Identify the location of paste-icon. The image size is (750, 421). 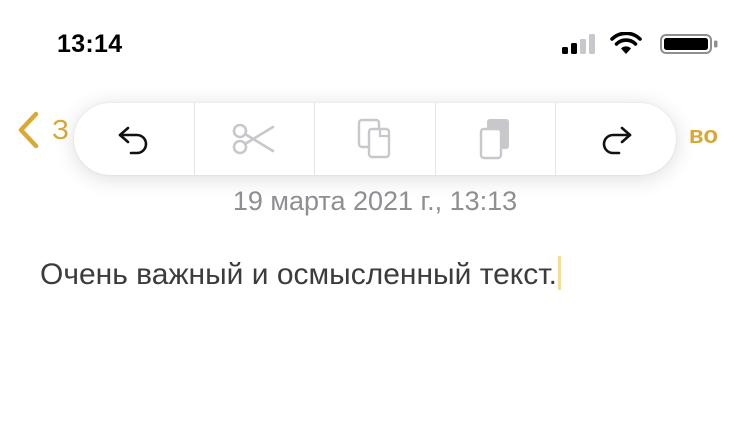
(494, 139).